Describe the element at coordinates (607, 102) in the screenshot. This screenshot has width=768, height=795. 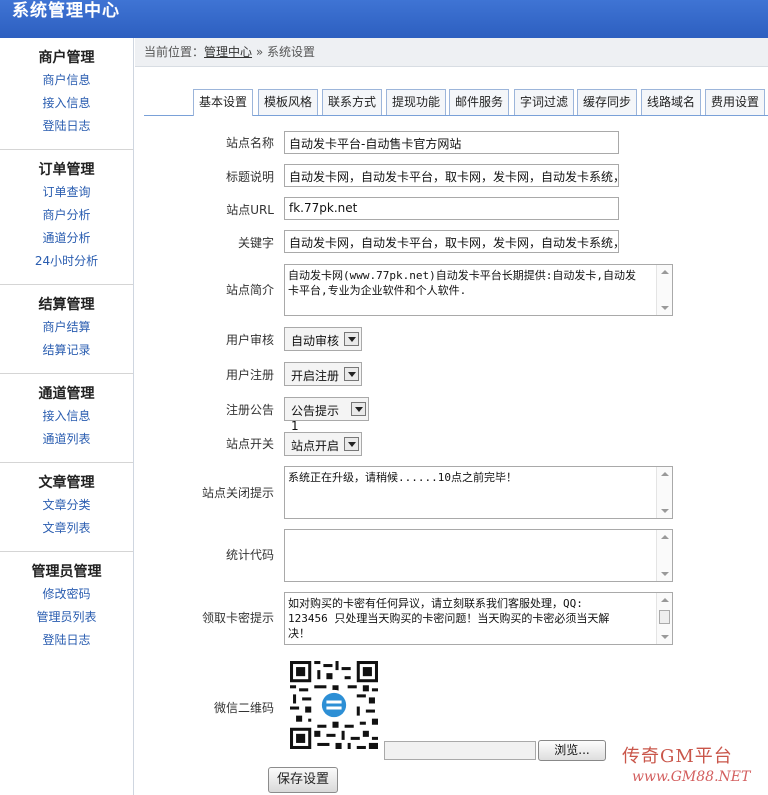
I see `tab-cache-sync: 缓存同步` at that location.